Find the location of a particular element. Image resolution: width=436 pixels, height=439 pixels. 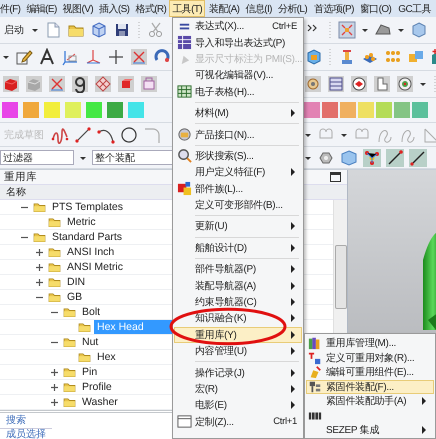

tree-item: Profile is located at coordinates (97, 387).